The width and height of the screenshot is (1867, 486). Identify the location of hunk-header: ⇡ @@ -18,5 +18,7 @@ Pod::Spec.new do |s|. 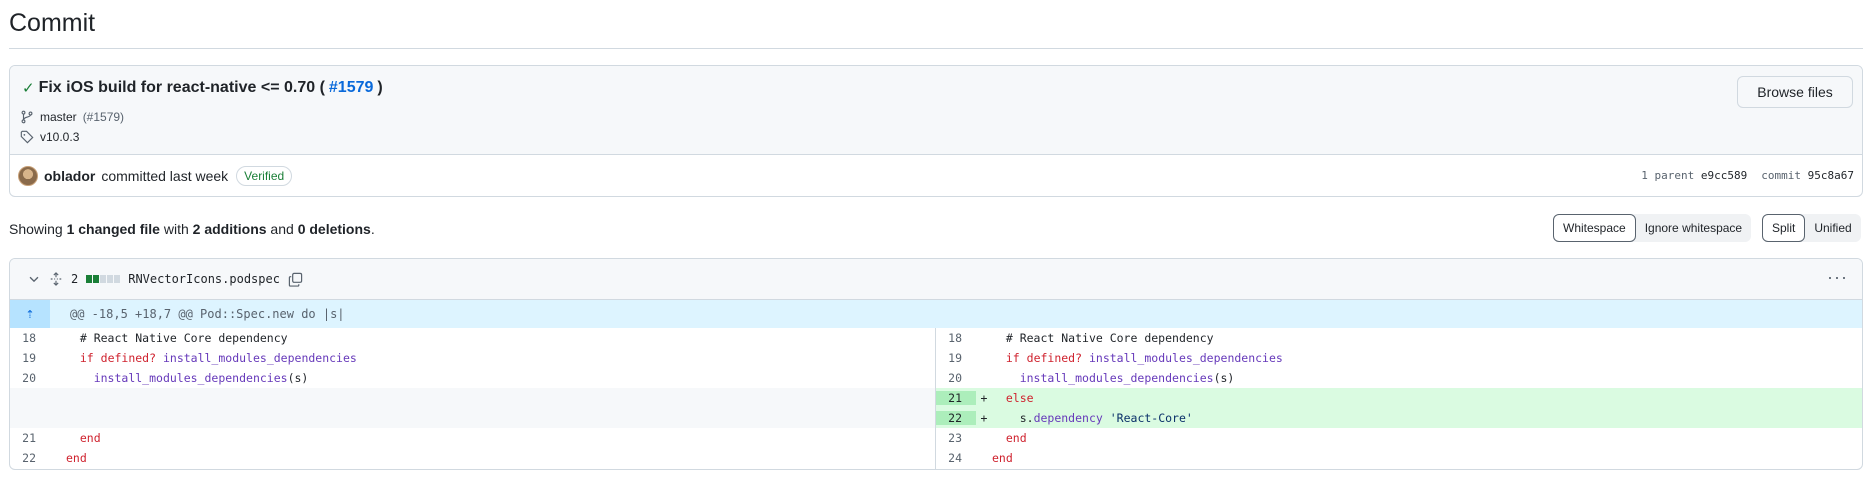
(936, 314).